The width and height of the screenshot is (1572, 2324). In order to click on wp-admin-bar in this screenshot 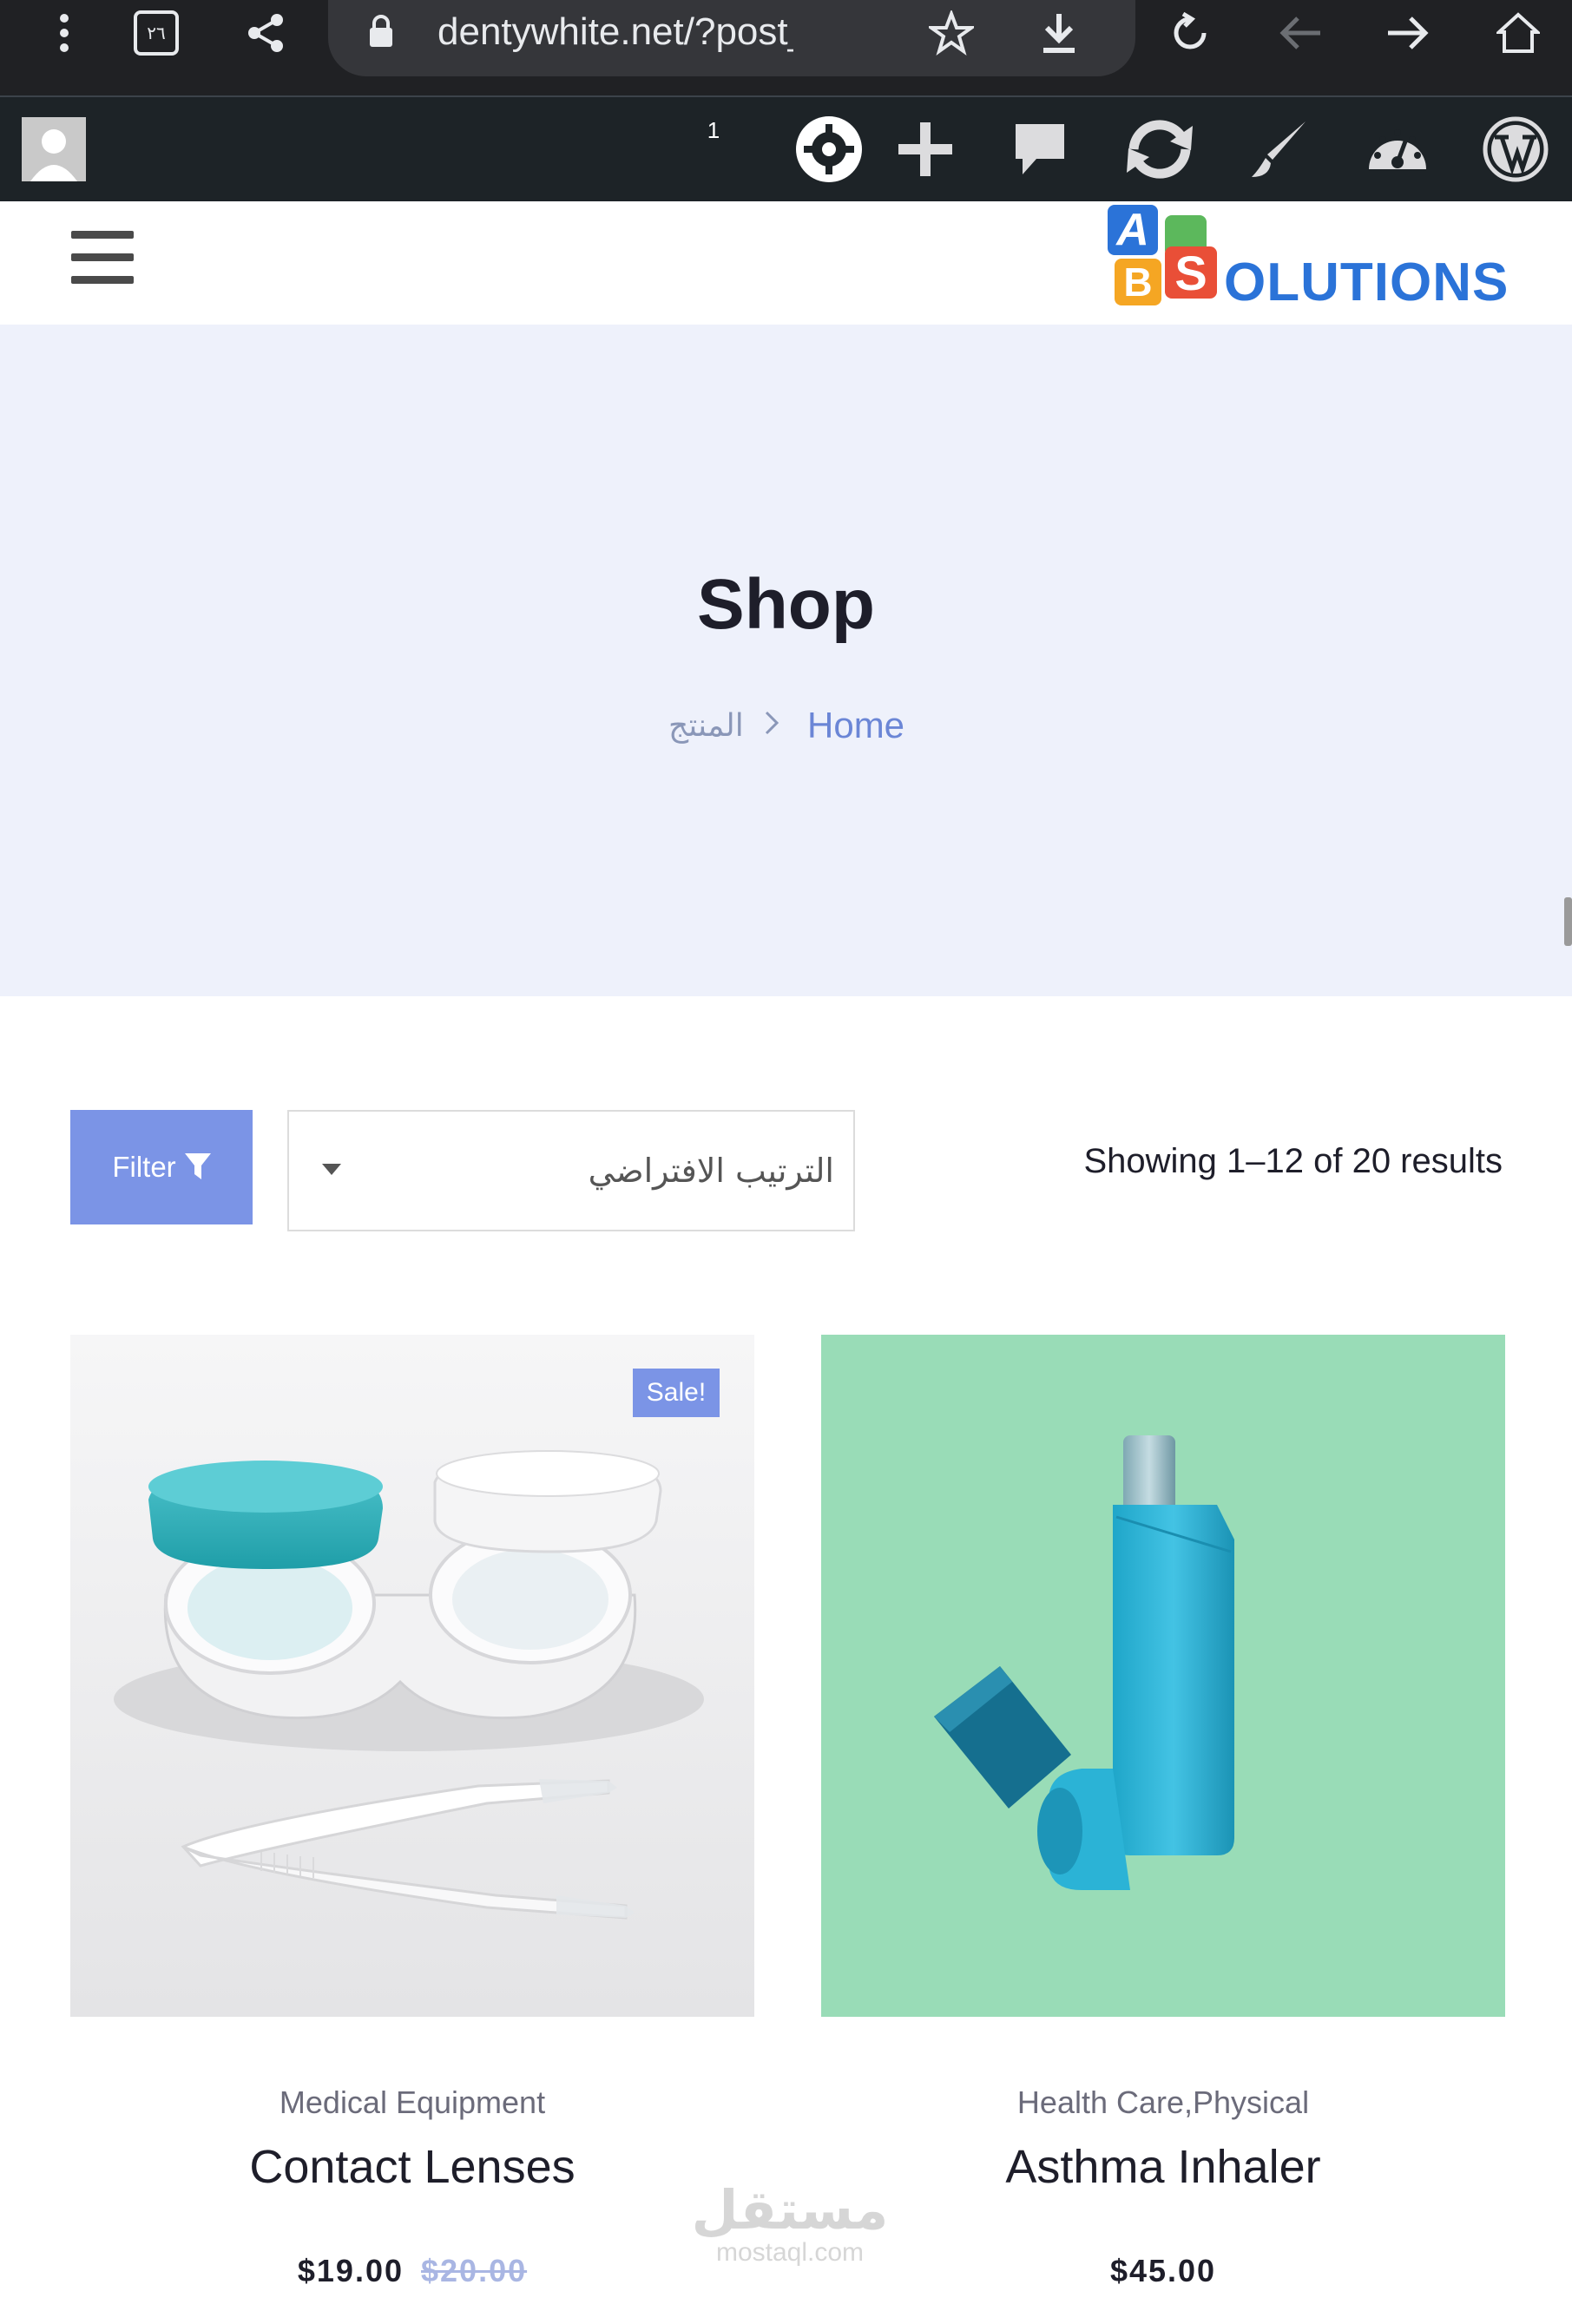, I will do `click(786, 149)`.